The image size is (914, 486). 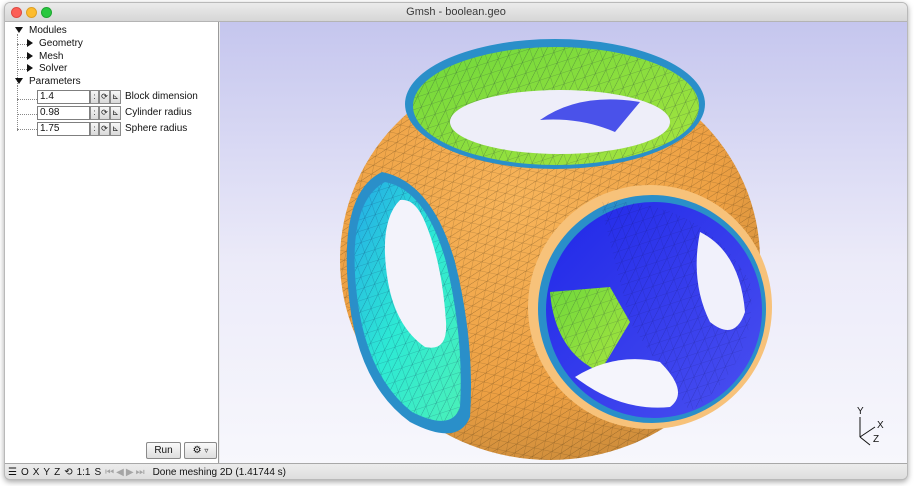 I want to click on param-row-block-dimension: 1.4 : ⟳ ⊾ Block dimension, so click(x=117, y=96).